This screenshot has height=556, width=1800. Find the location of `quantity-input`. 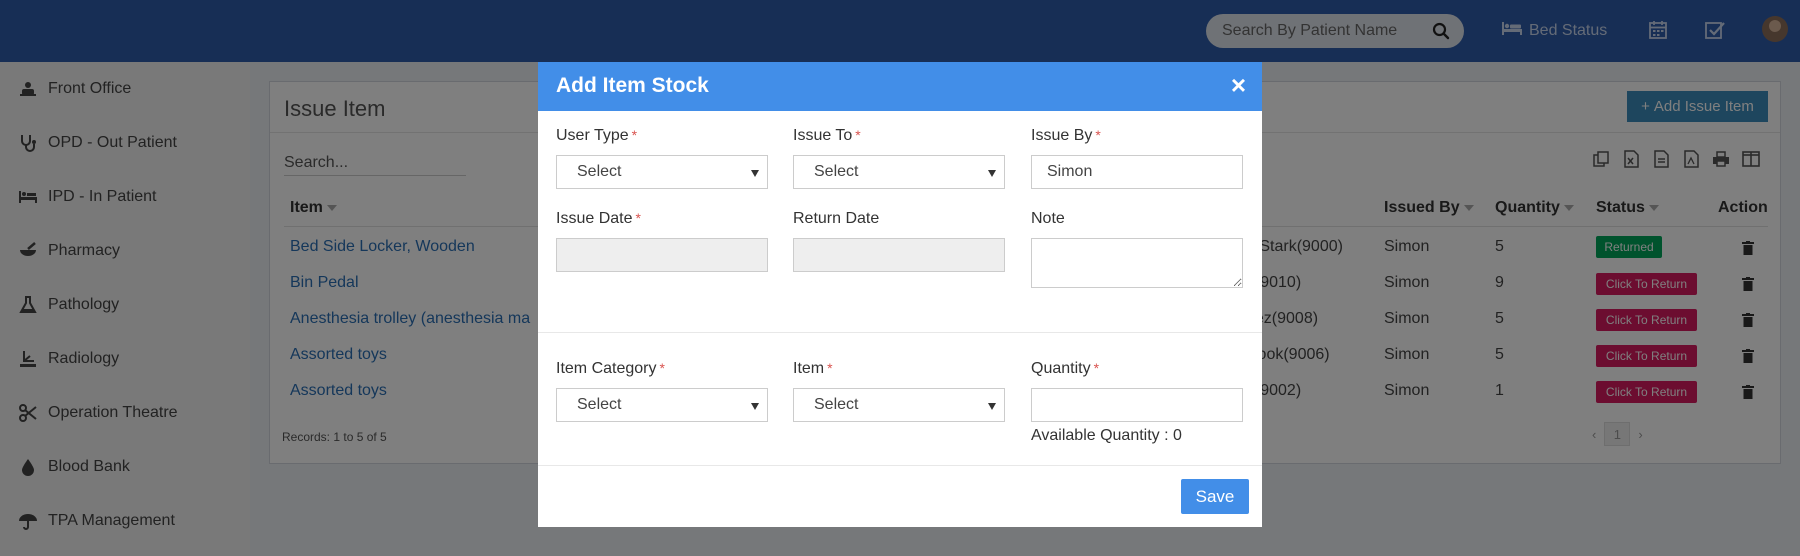

quantity-input is located at coordinates (1137, 405).